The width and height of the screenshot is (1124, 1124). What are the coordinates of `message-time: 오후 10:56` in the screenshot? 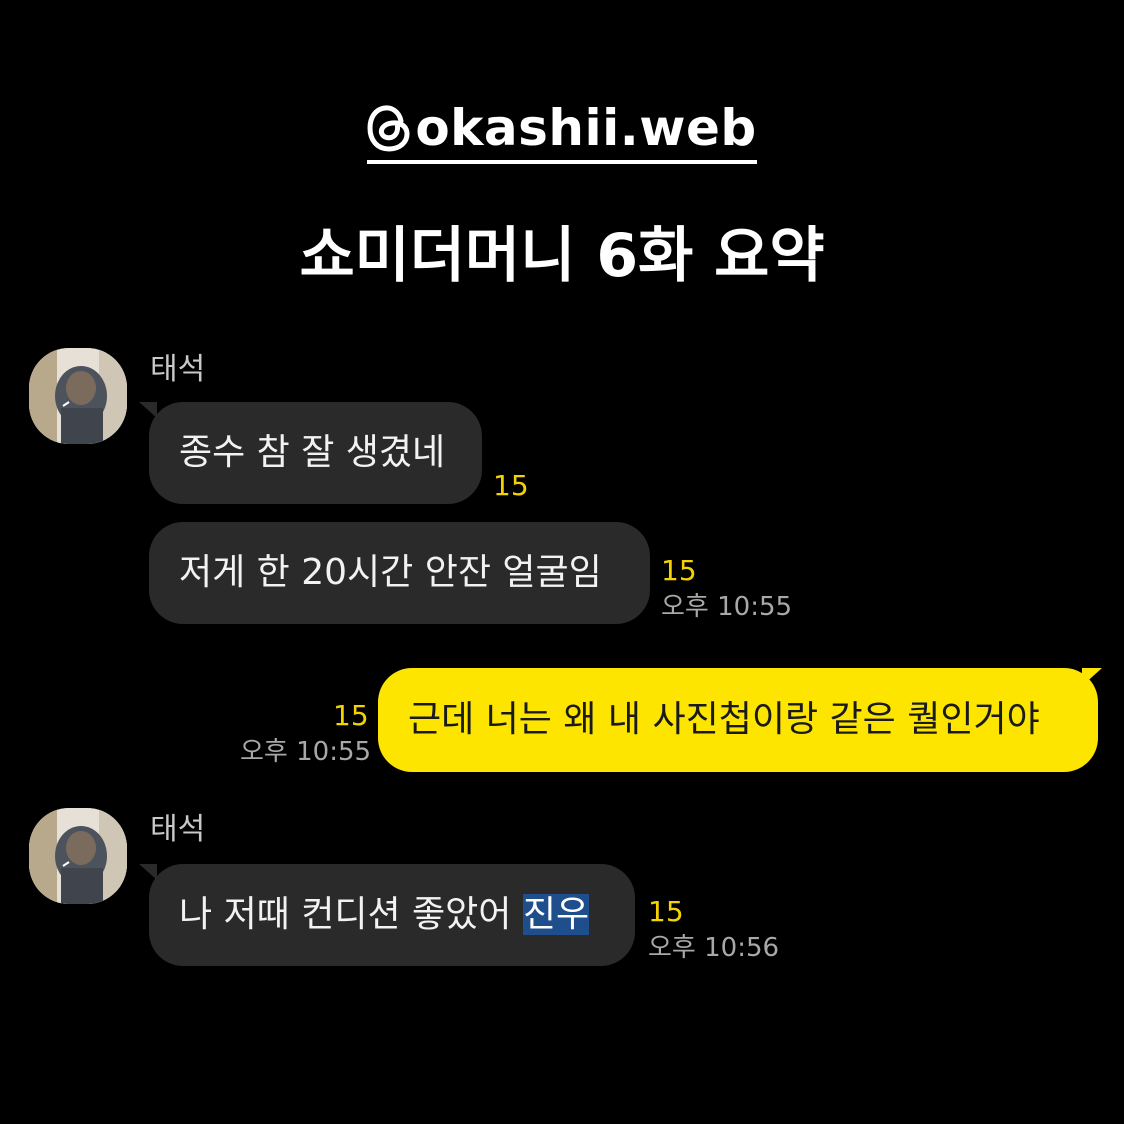 It's located at (714, 948).